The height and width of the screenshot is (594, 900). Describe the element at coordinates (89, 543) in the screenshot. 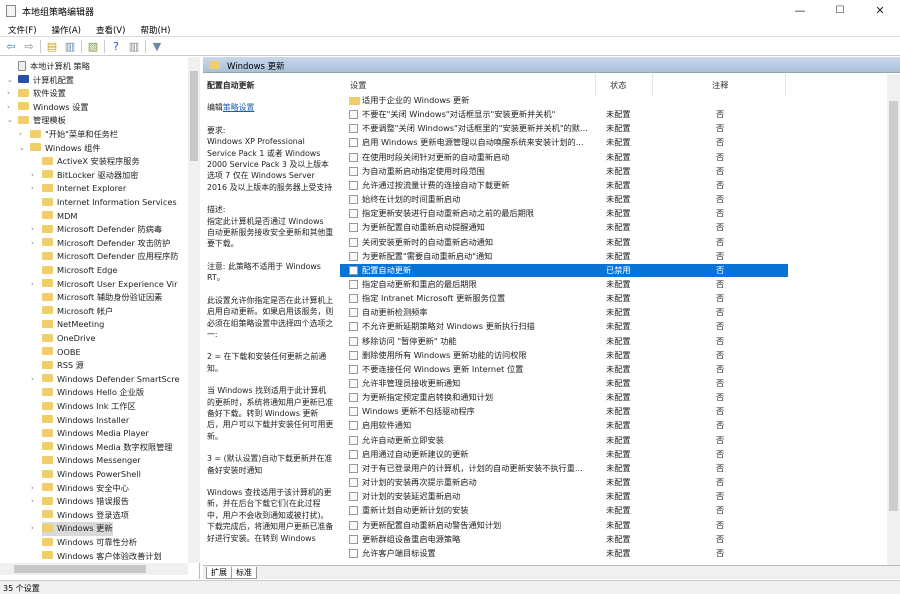

I see `tree-item: Windows 可靠性分析` at that location.